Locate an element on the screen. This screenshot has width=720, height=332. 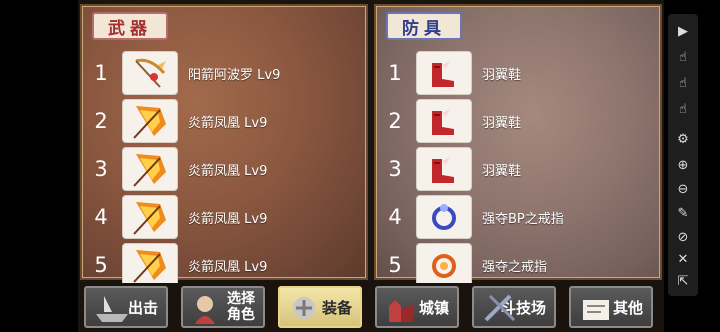
play-icon: ▶ is located at coordinates (683, 31).